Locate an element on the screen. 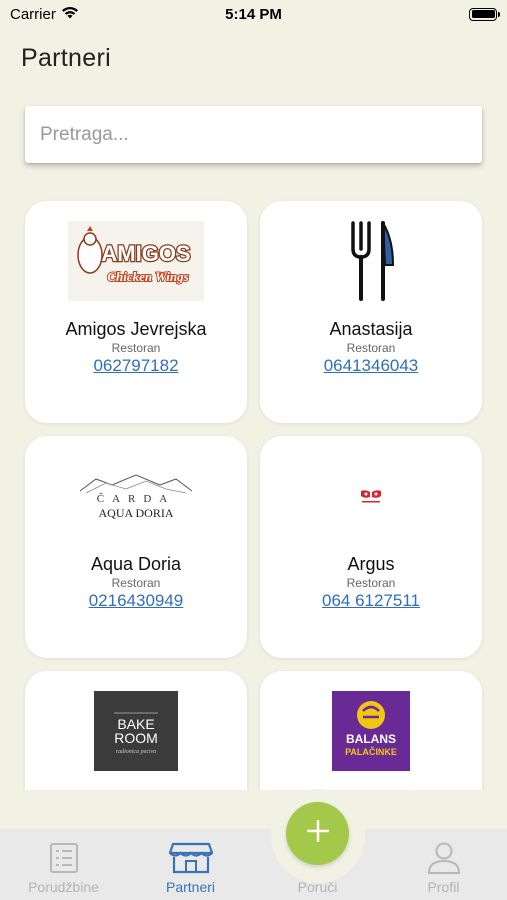  svg-text: AQUA DORIA is located at coordinates (136, 513).